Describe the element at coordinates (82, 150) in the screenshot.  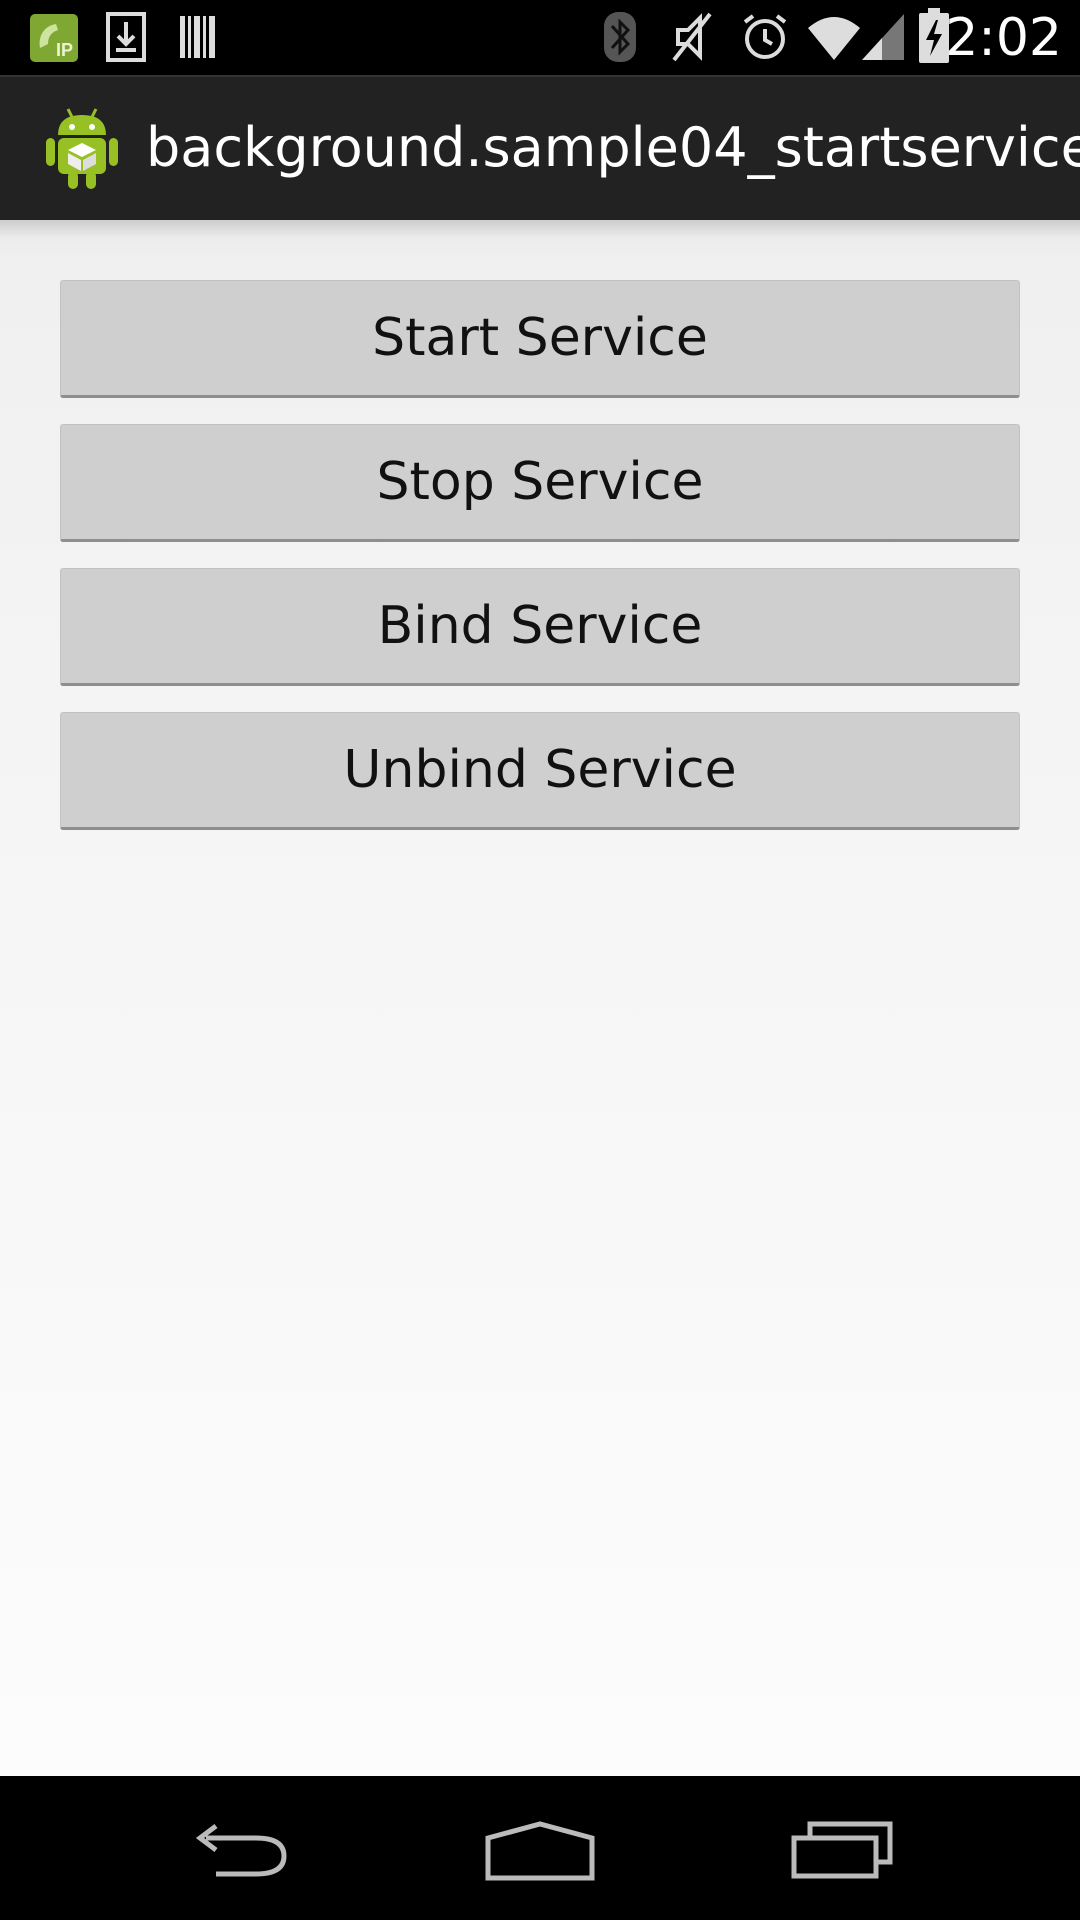
I see `android-app-icon` at that location.